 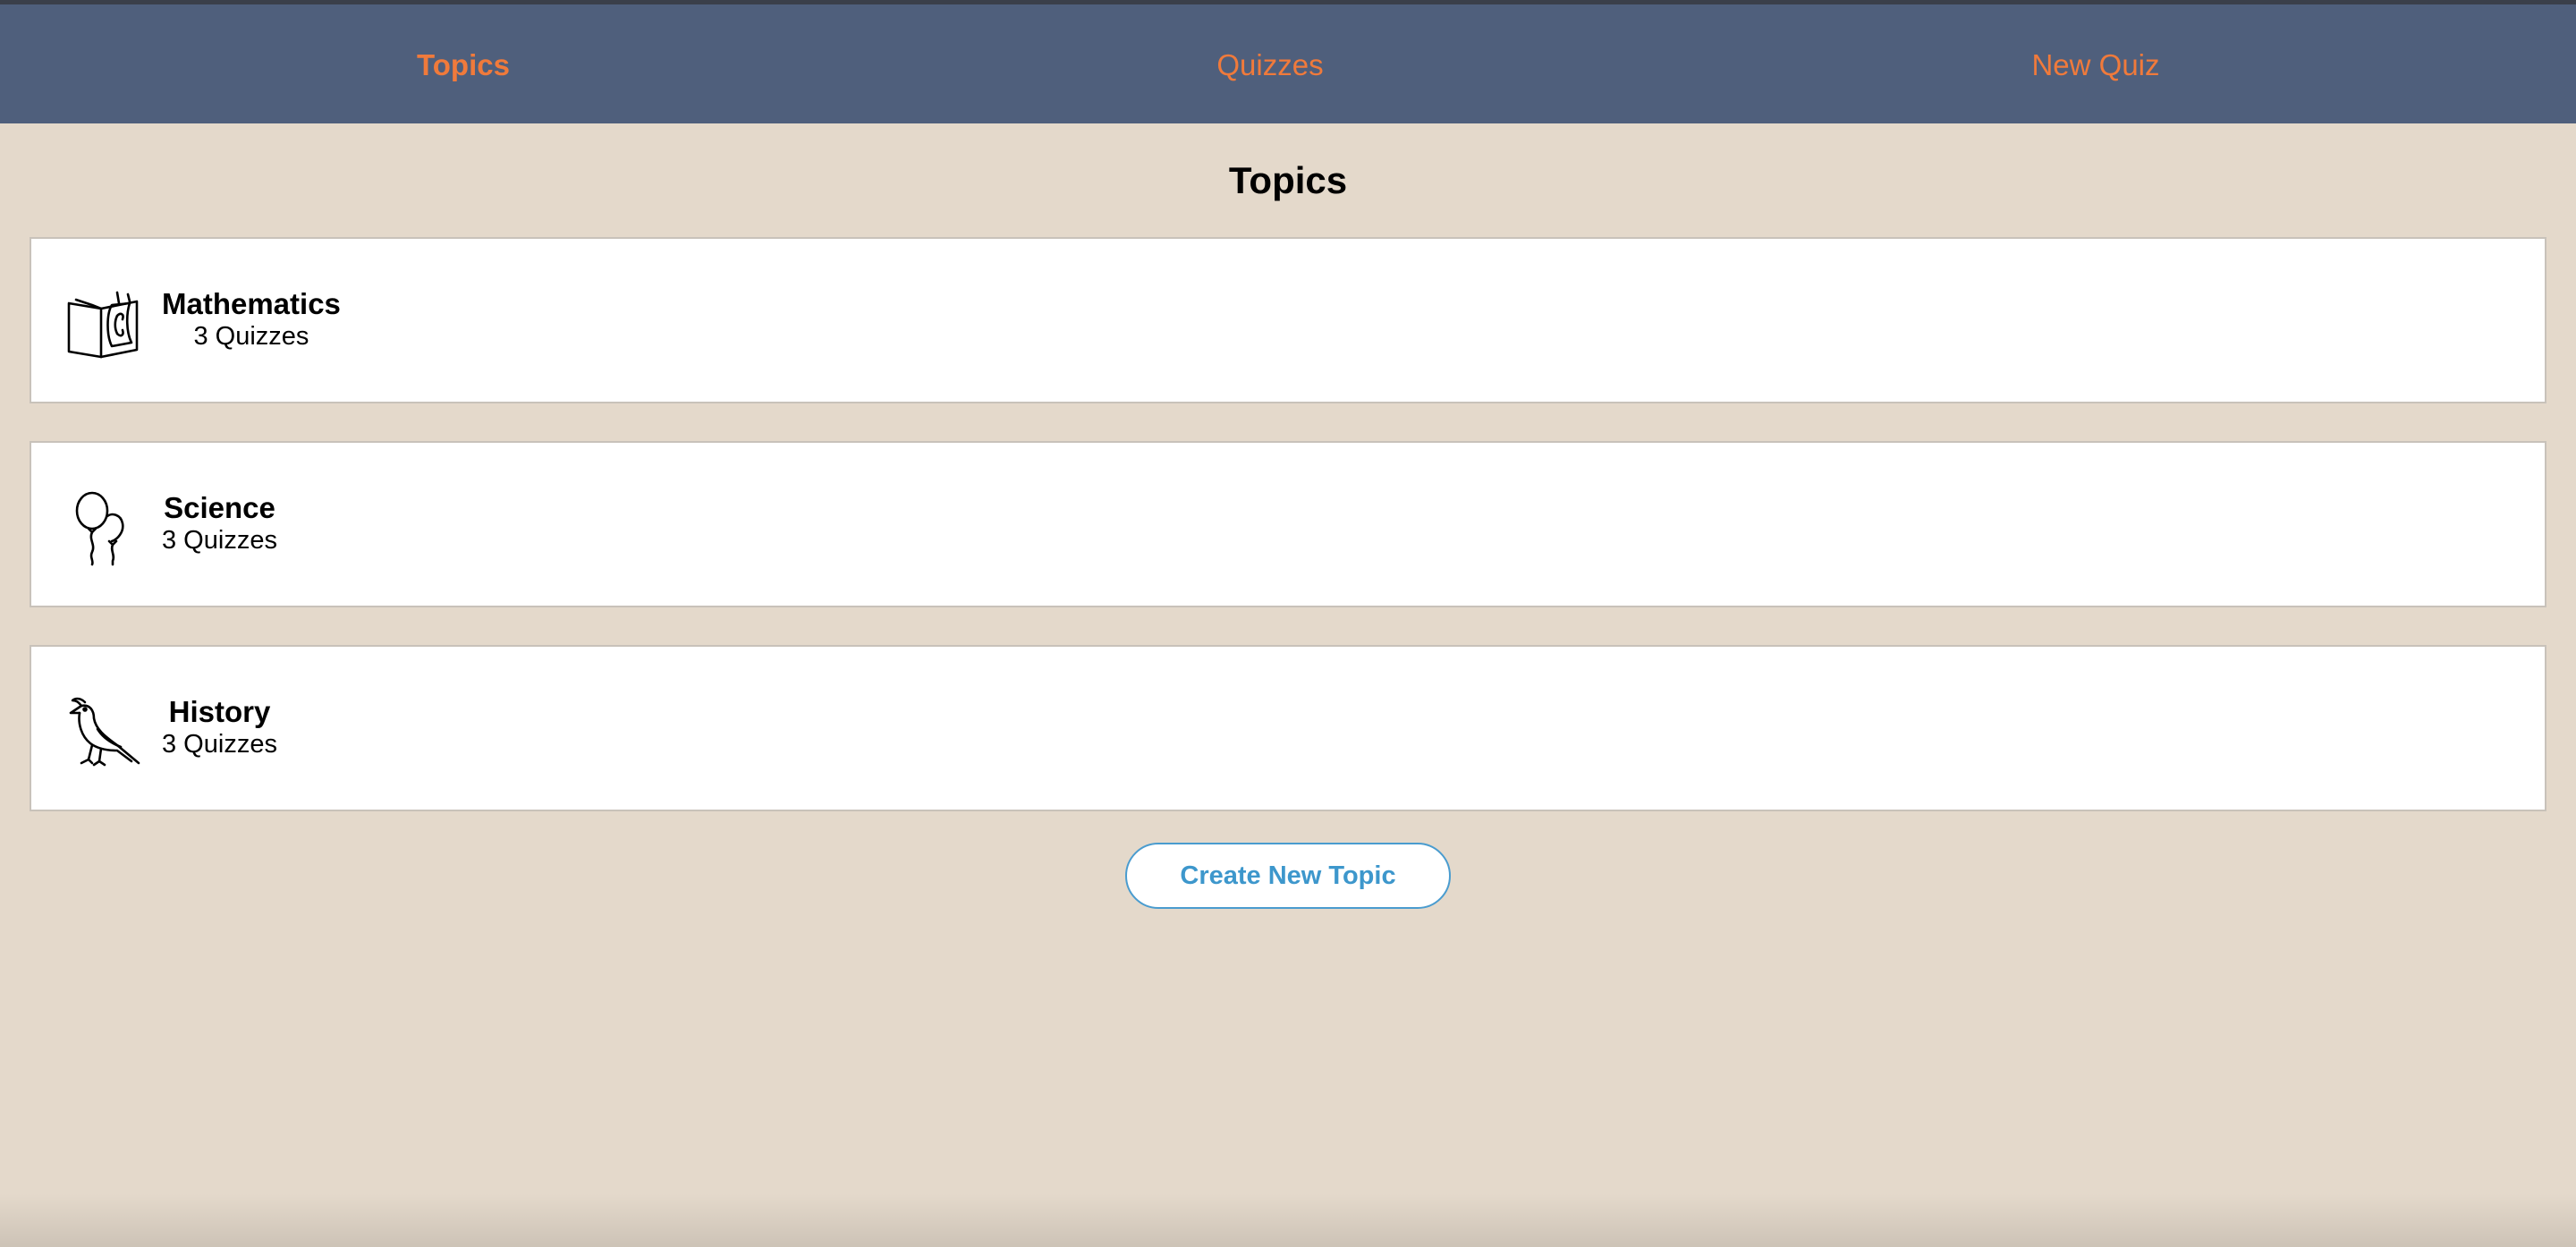 I want to click on top-navigation-bar: Topics Quizzes New Quiz, so click(x=1288, y=61).